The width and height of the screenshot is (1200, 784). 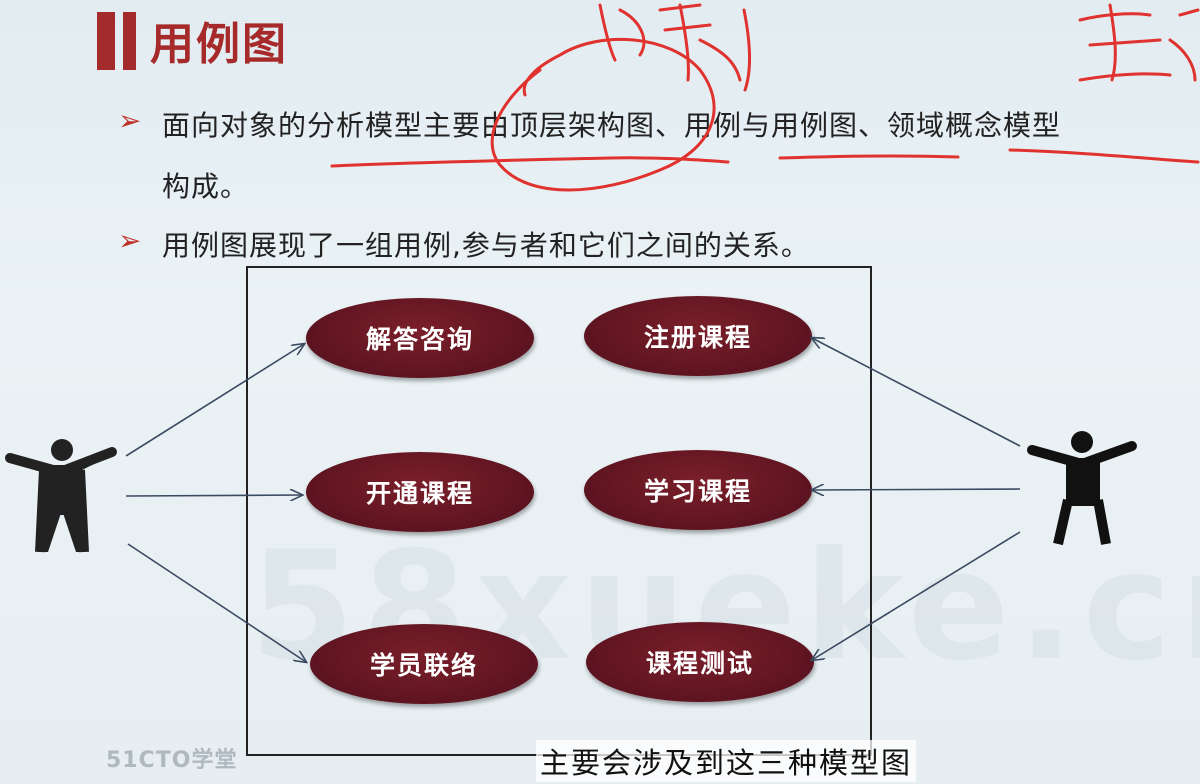 I want to click on actor-left-icon, so click(x=61, y=496).